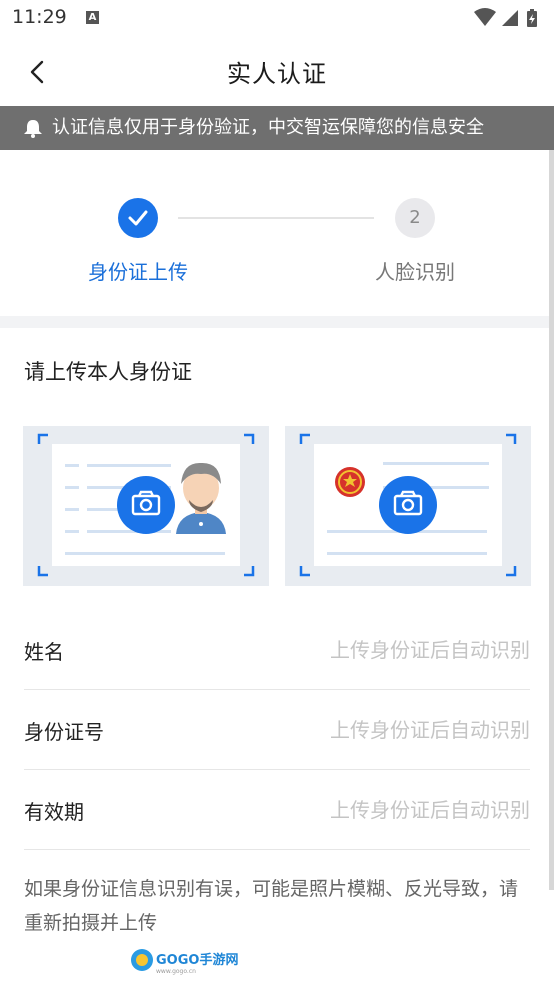 This screenshot has height=984, width=554. Describe the element at coordinates (532, 18) in the screenshot. I see `battery-icon` at that location.